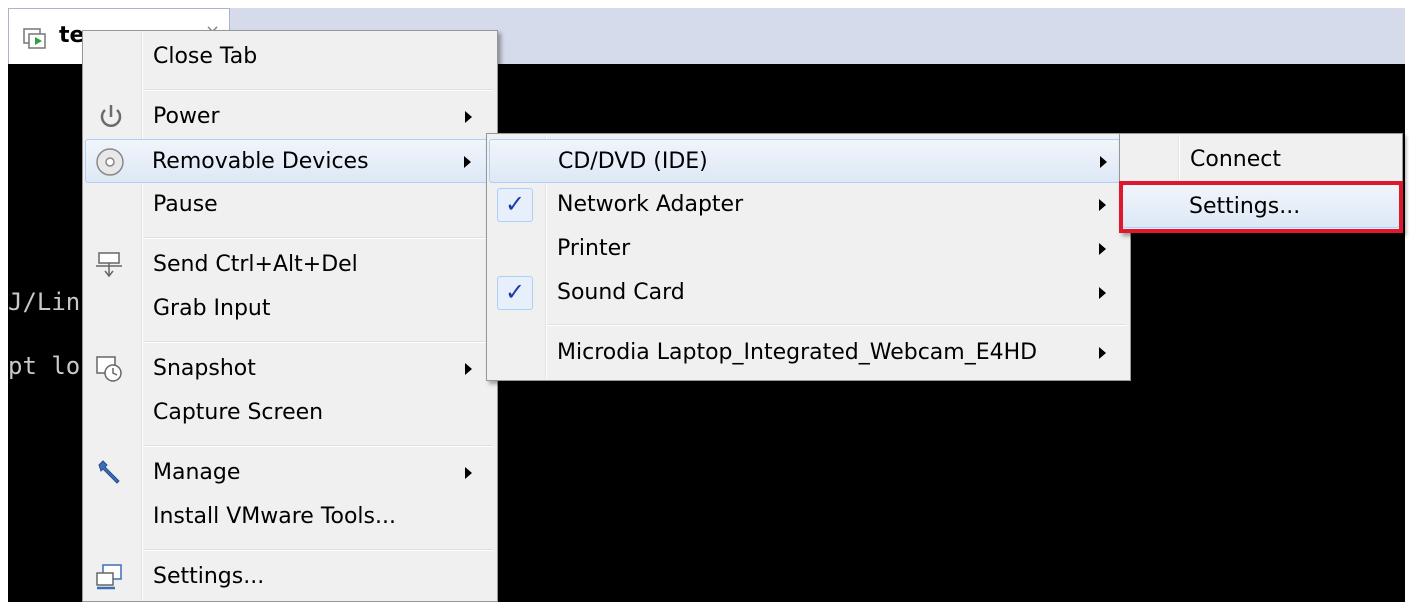  What do you see at coordinates (44, 366) in the screenshot?
I see `console-text-line: pt lo` at bounding box center [44, 366].